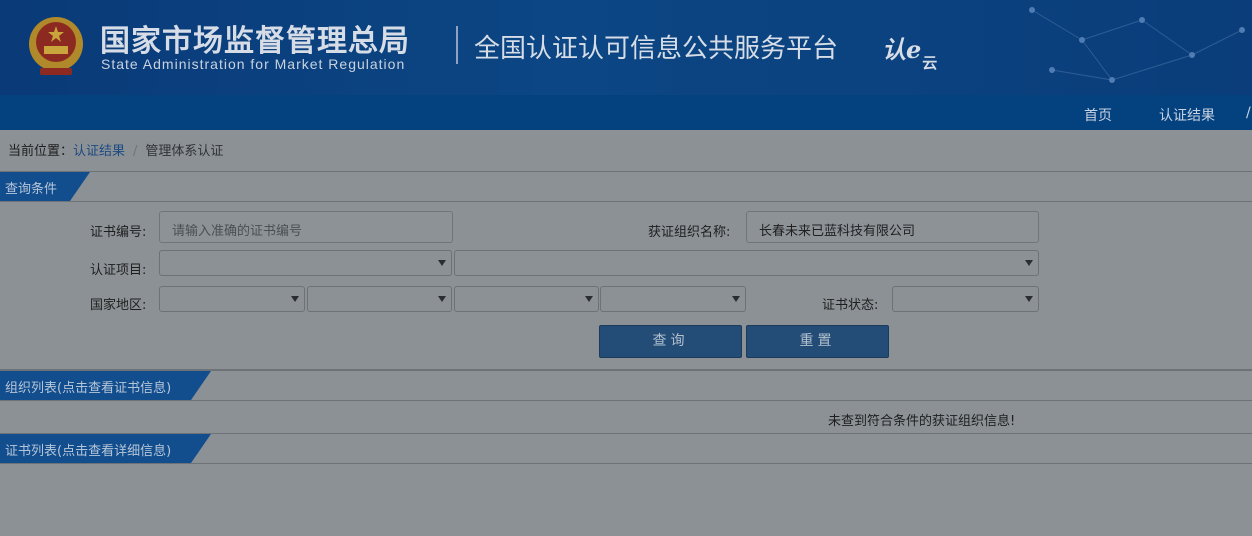 The height and width of the screenshot is (536, 1252). I want to click on org-name-label: 获证组织名称:, so click(689, 232).